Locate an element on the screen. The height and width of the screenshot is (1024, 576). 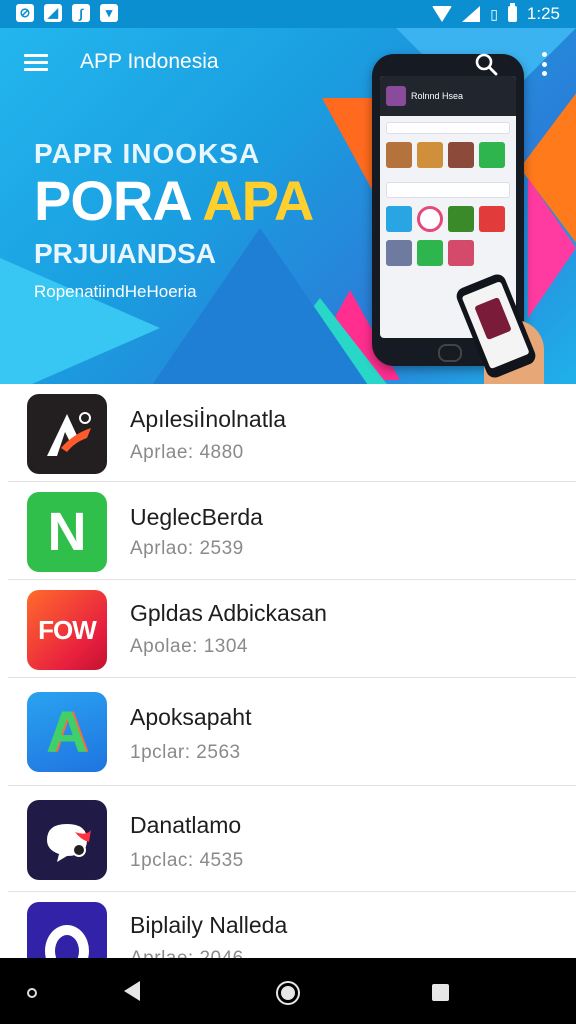
fow-icon: FOW is located at coordinates (67, 630).